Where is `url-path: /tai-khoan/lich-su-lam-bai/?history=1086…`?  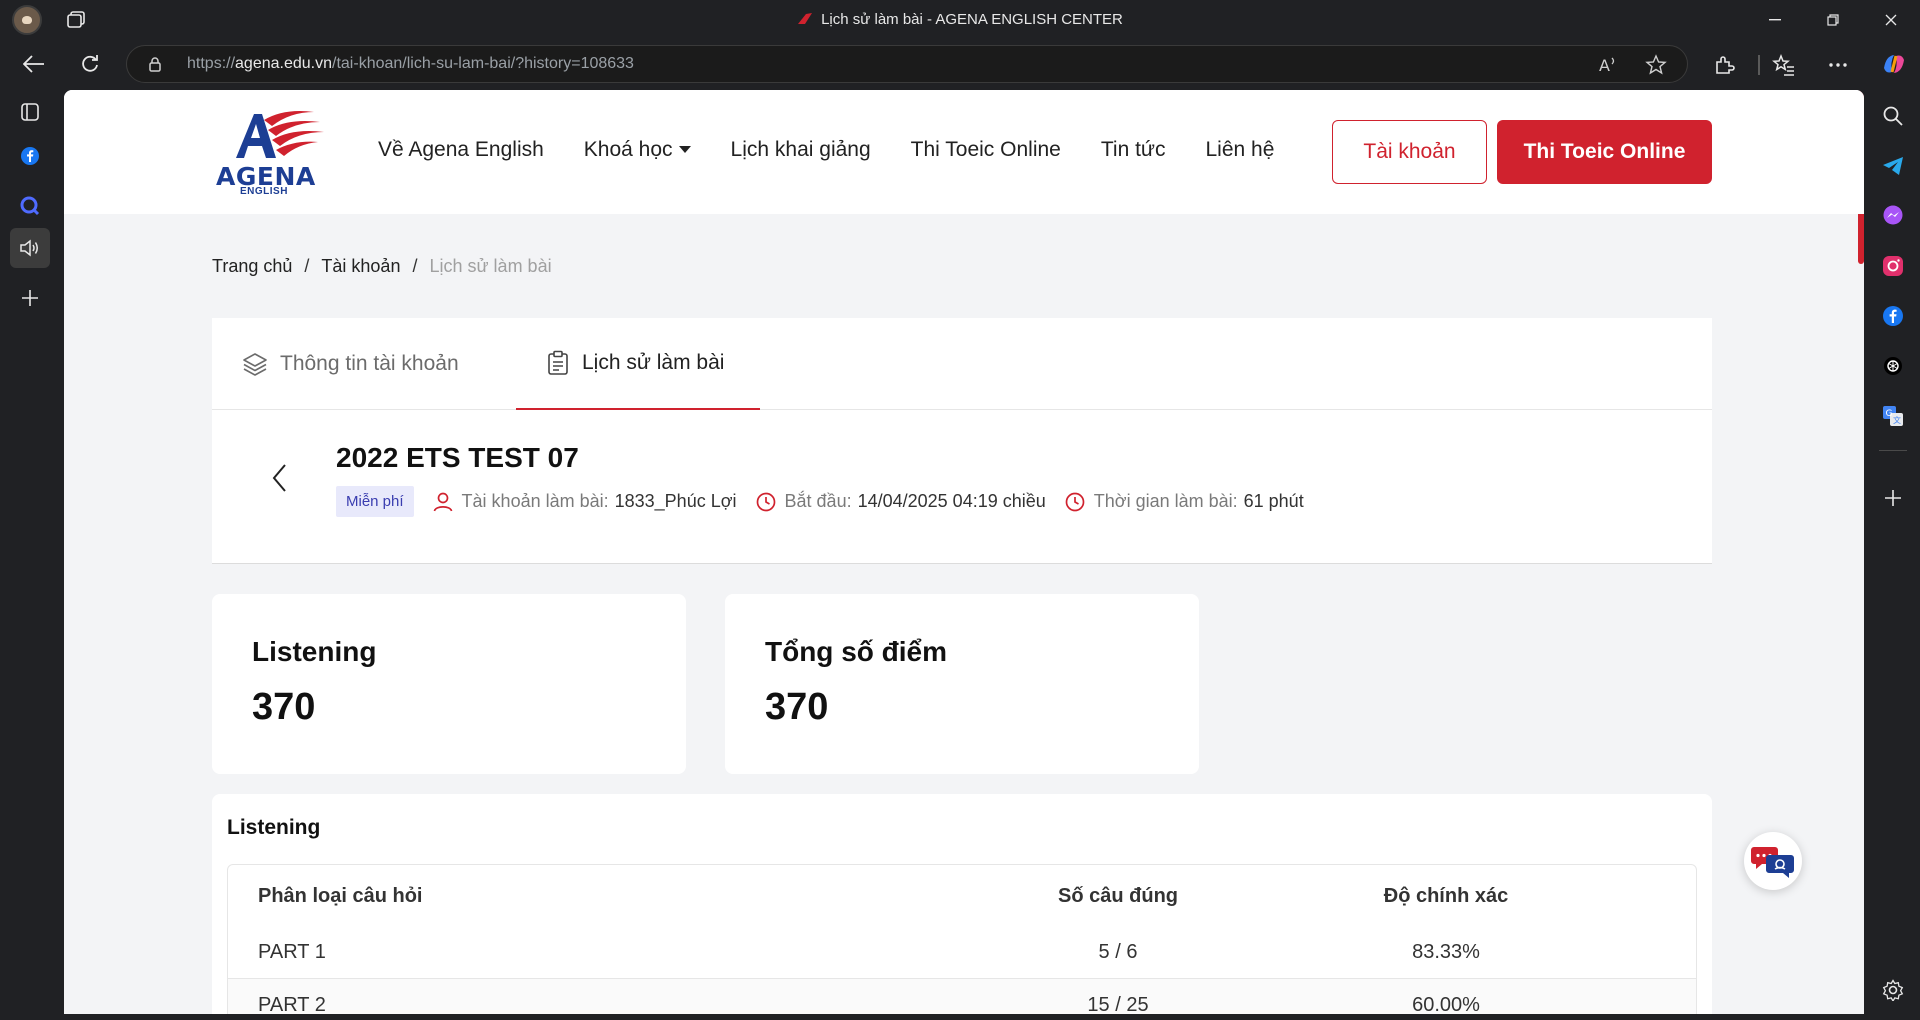
url-path: /tai-khoan/lich-su-lam-bai/?history=1086… is located at coordinates (483, 63).